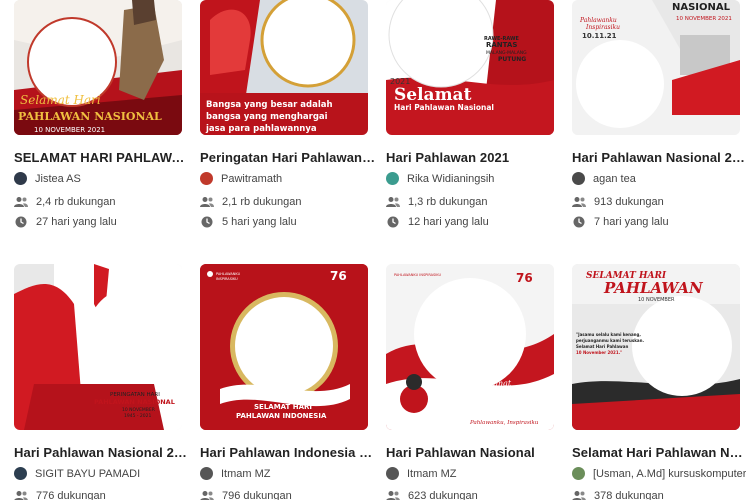 The width and height of the screenshot is (750, 500). What do you see at coordinates (283, 407) in the screenshot?
I see `svg-text: SELAMAT HARI` at bounding box center [283, 407].